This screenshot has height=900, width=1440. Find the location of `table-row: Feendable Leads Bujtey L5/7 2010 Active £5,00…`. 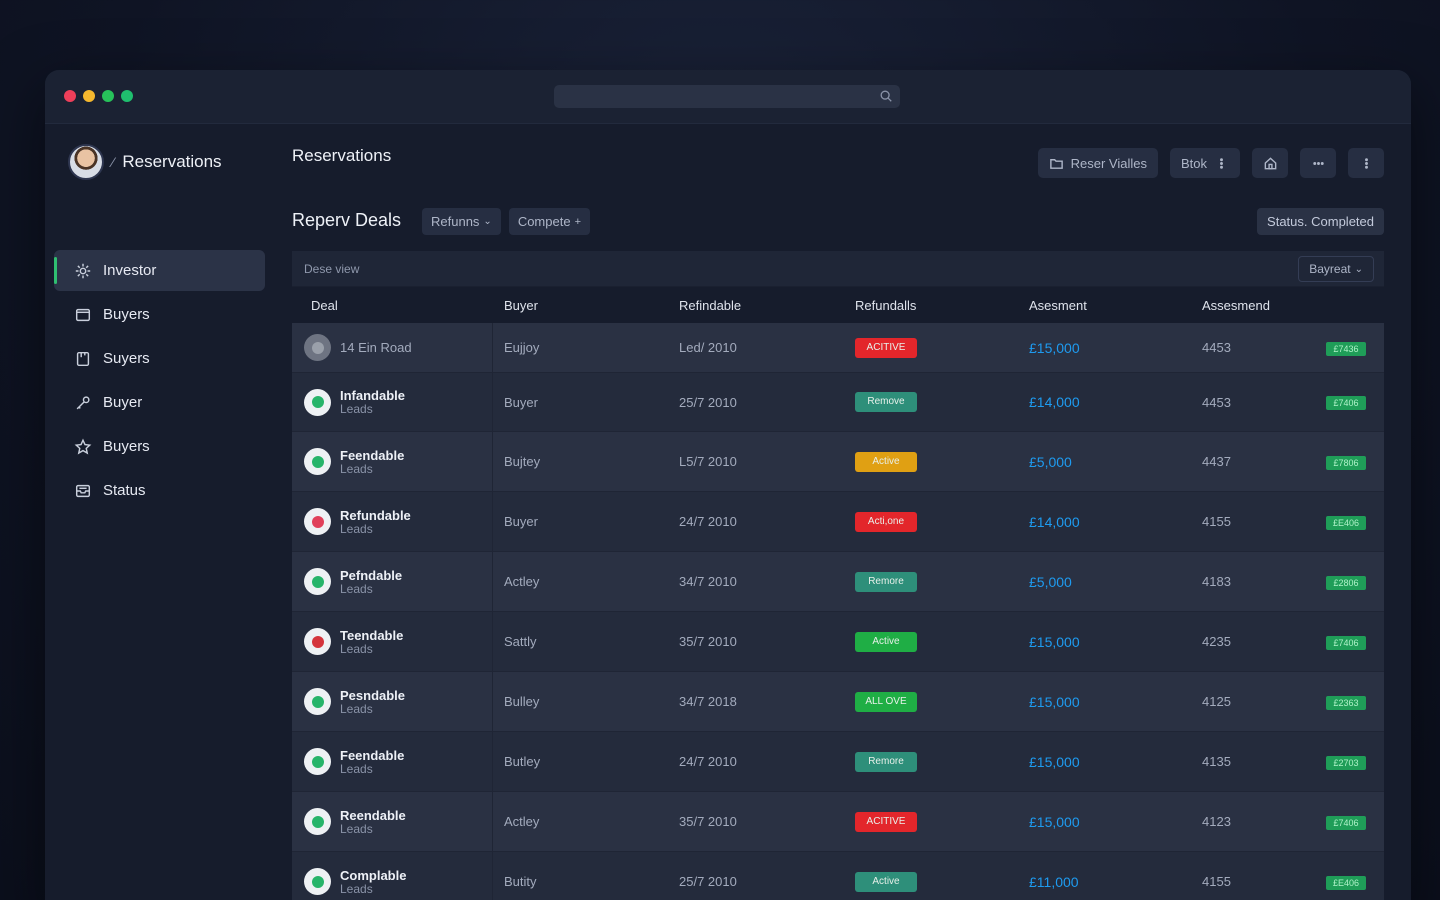

table-row: Feendable Leads Bujtey L5/7 2010 Active £5,00… is located at coordinates (838, 462).